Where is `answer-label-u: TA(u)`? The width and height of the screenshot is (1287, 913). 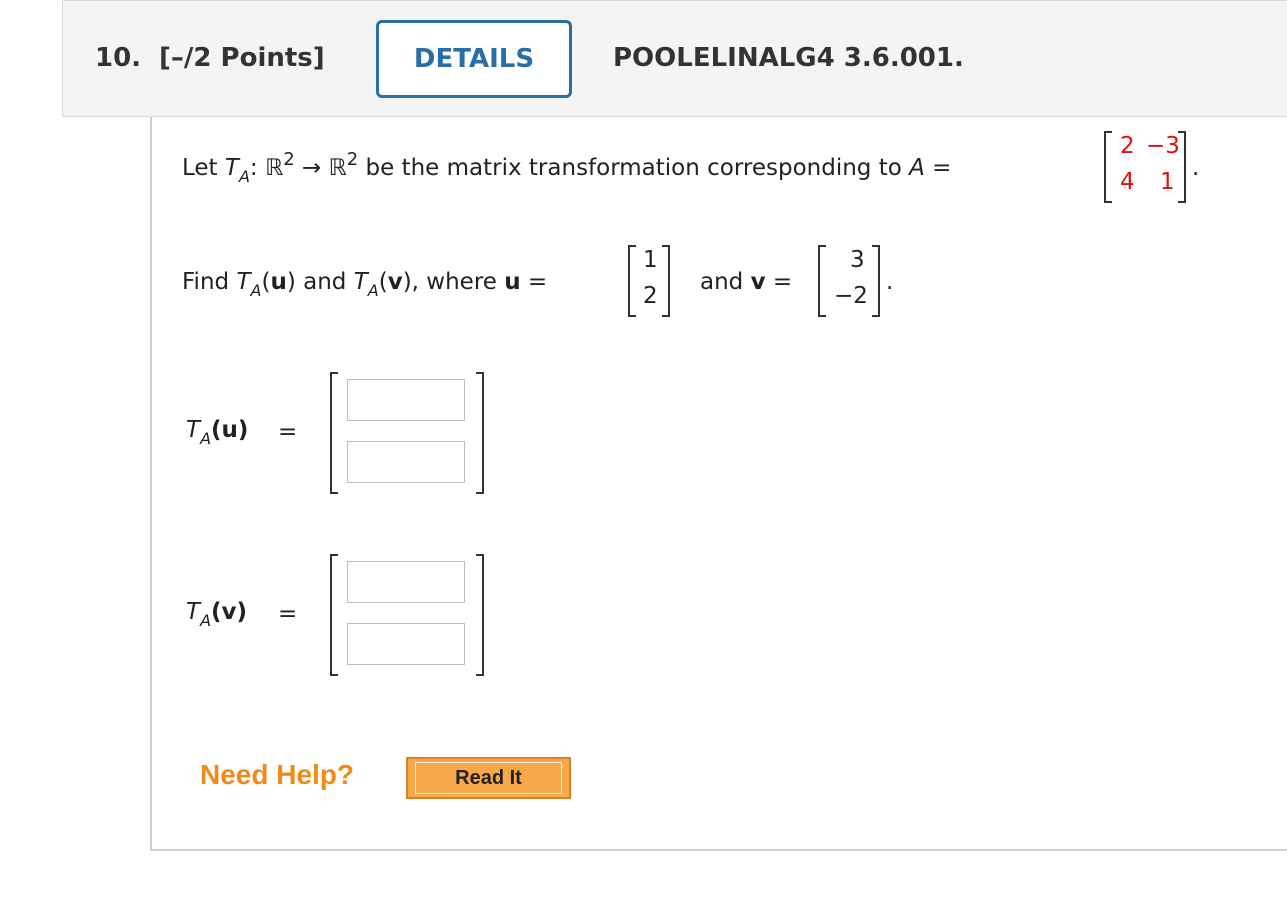
answer-label-u: TA(u) is located at coordinates (217, 432).